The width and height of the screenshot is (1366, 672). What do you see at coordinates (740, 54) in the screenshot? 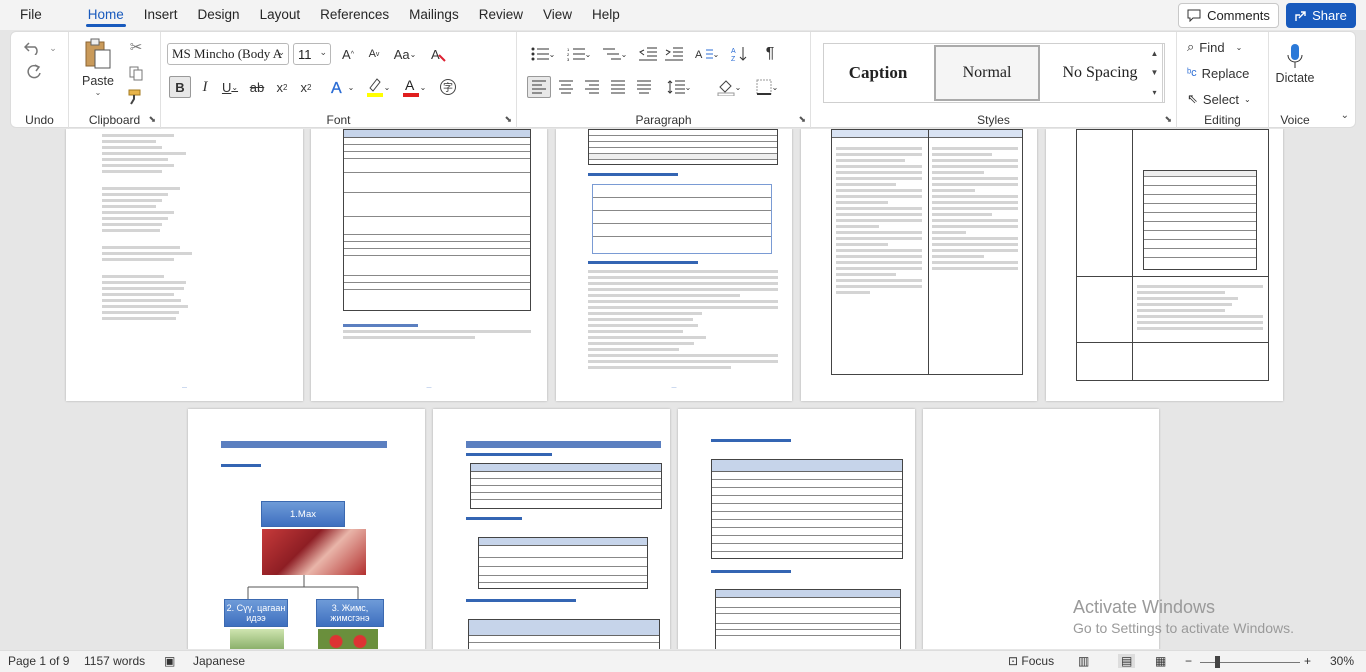
I see `sort-icon: AZ` at bounding box center [740, 54].